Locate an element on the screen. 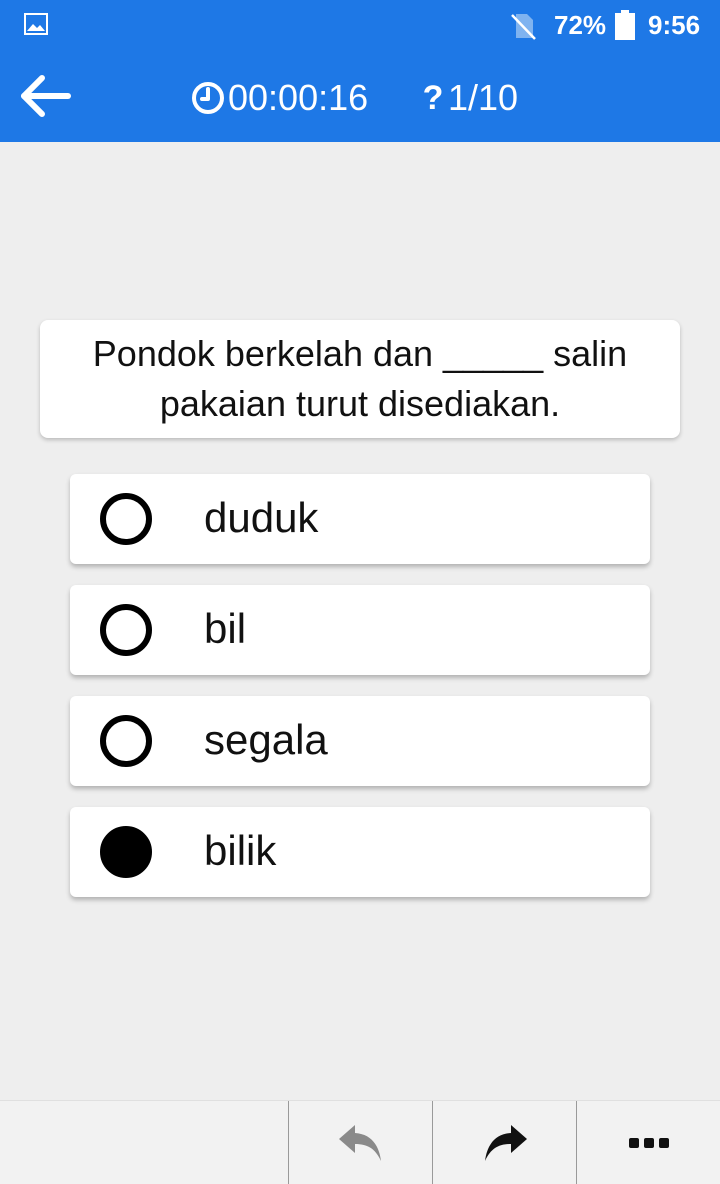 The height and width of the screenshot is (1184, 720). undo-icon is located at coordinates (359, 1143).